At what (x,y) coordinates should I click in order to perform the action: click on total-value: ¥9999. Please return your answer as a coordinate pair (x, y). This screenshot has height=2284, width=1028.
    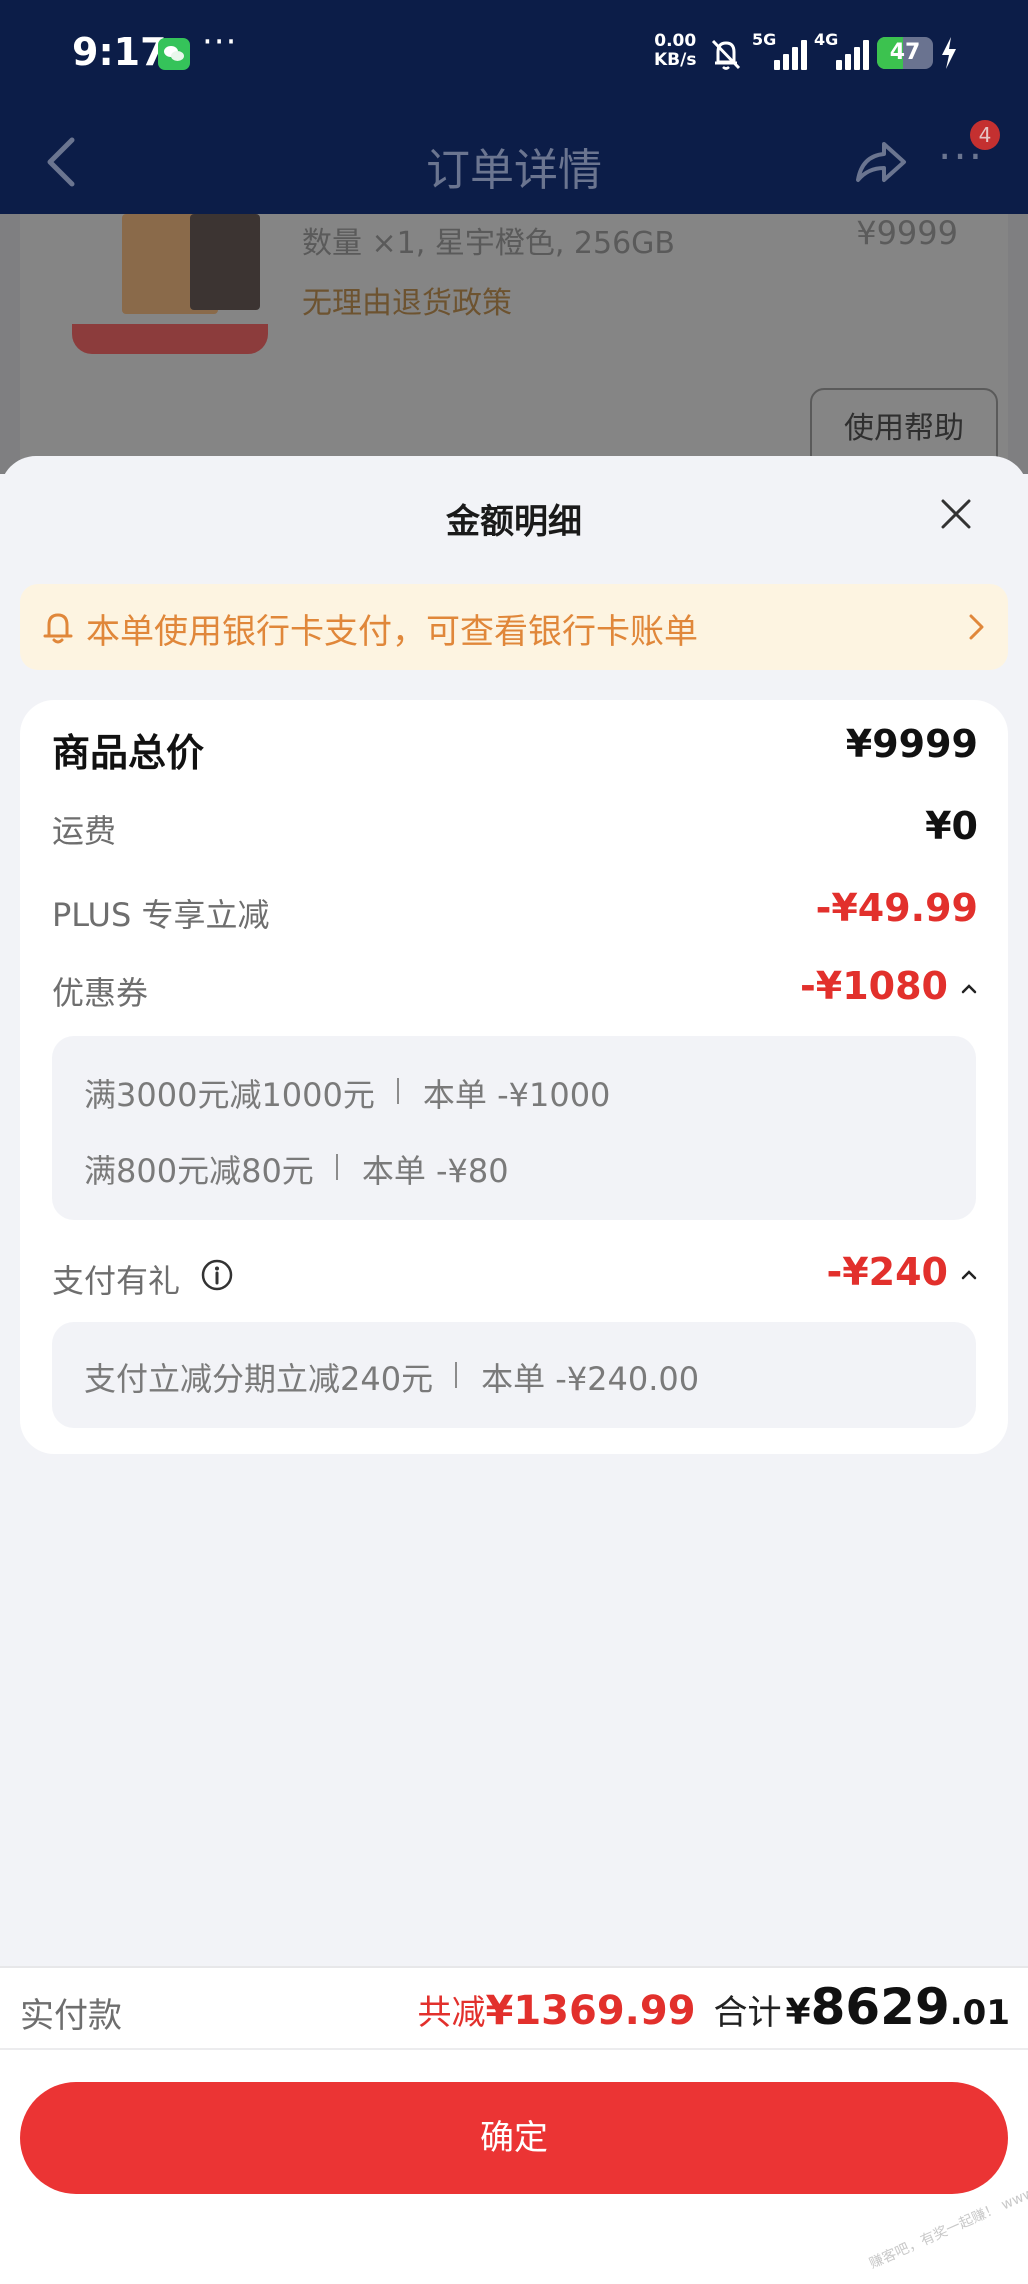
    Looking at the image, I should click on (911, 744).